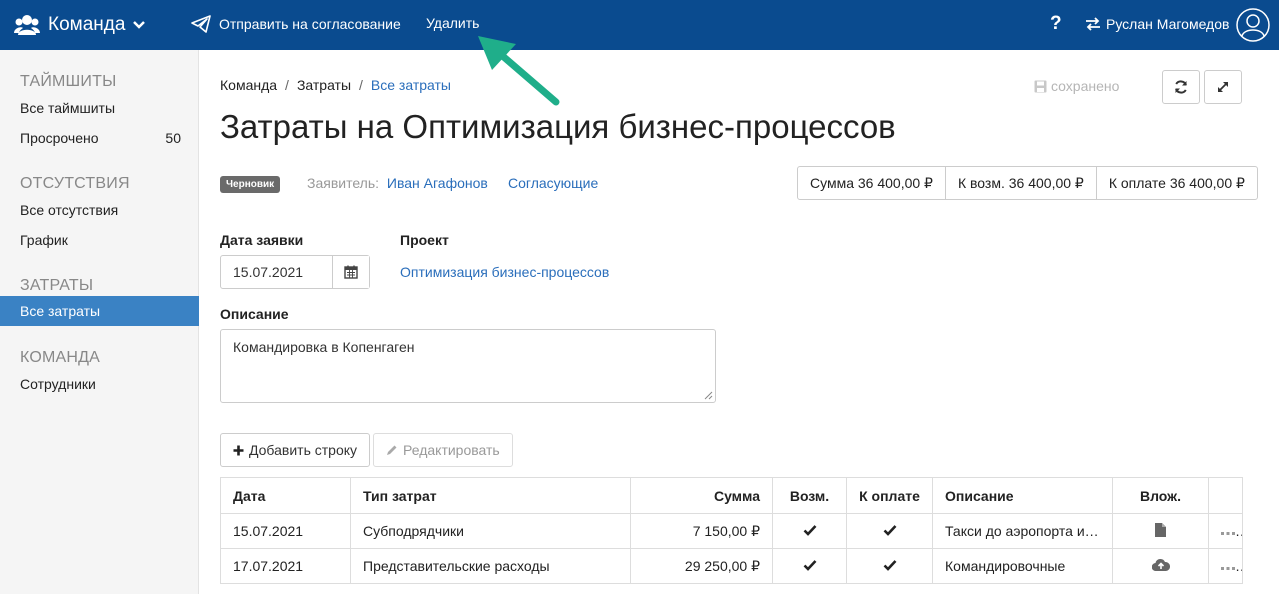 This screenshot has width=1279, height=594. What do you see at coordinates (276, 272) in the screenshot?
I see `date-input` at bounding box center [276, 272].